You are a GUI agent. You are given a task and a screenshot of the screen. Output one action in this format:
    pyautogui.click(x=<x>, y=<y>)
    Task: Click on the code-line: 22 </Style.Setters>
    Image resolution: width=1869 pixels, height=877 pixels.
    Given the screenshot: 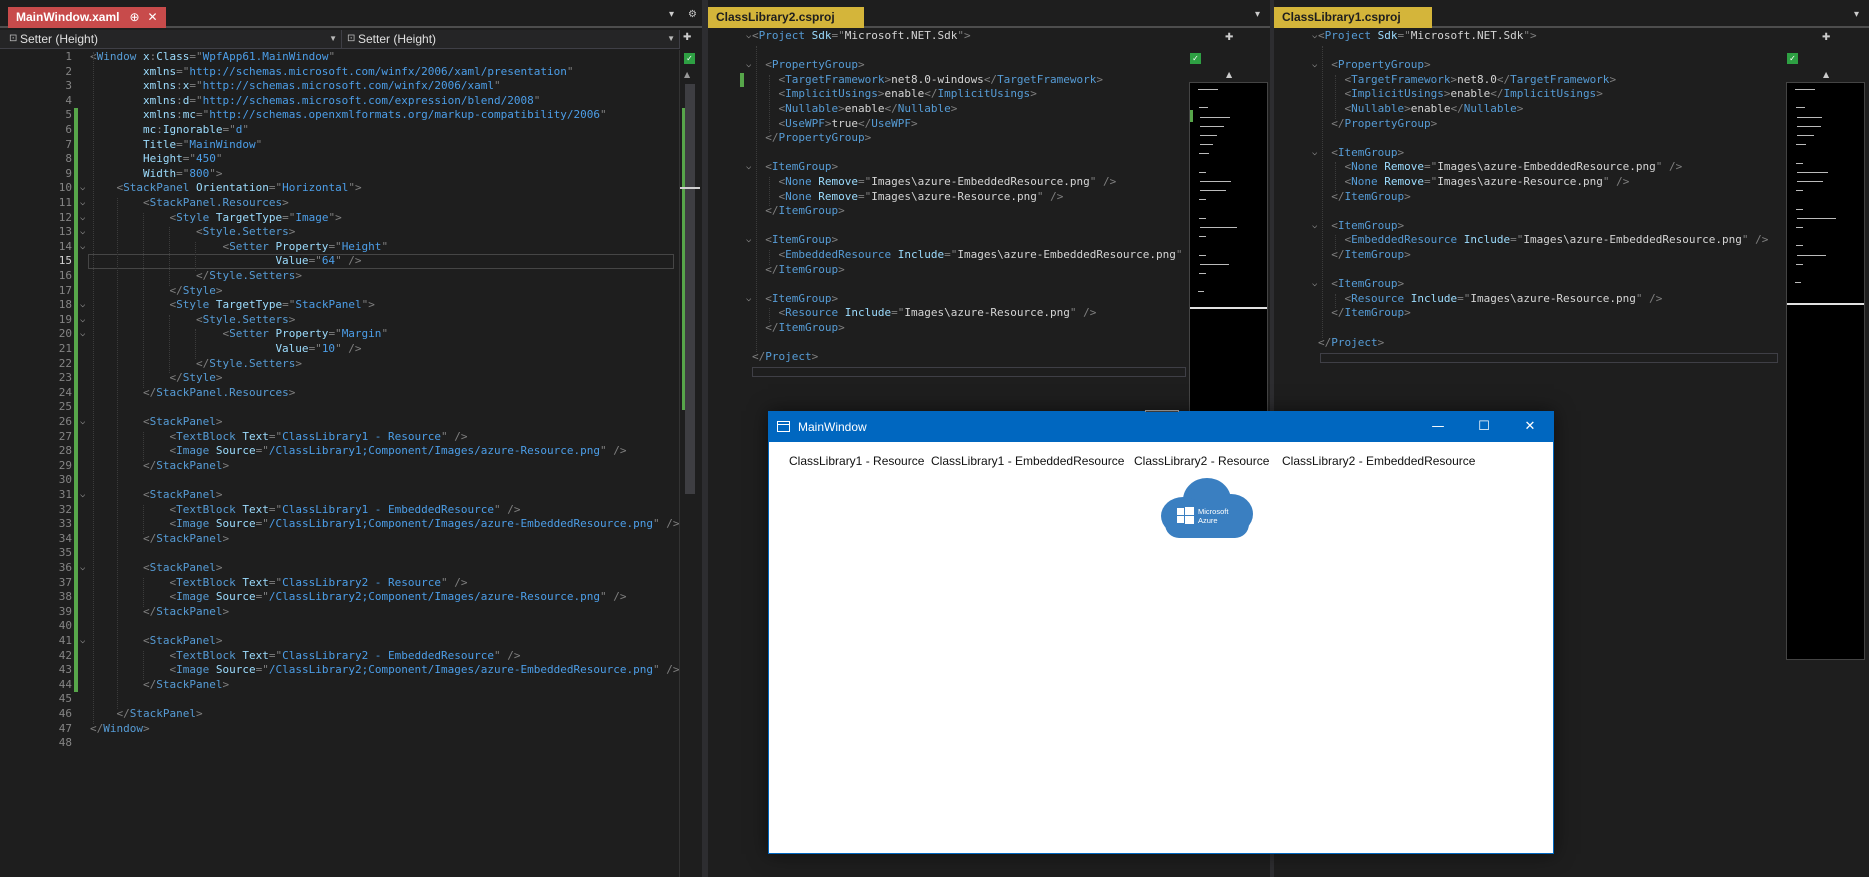 What is the action you would take?
    pyautogui.click(x=338, y=364)
    